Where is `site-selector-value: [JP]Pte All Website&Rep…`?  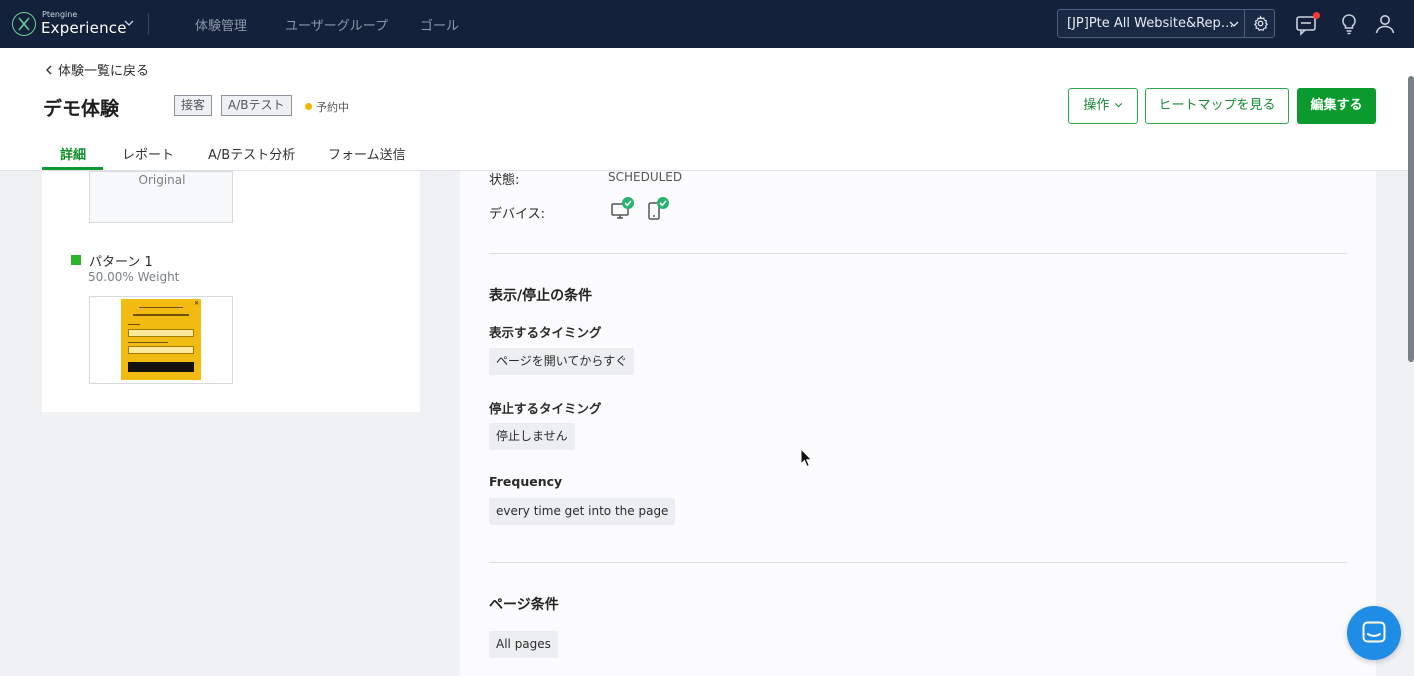 site-selector-value: [JP]Pte All Website&Rep… is located at coordinates (1150, 23).